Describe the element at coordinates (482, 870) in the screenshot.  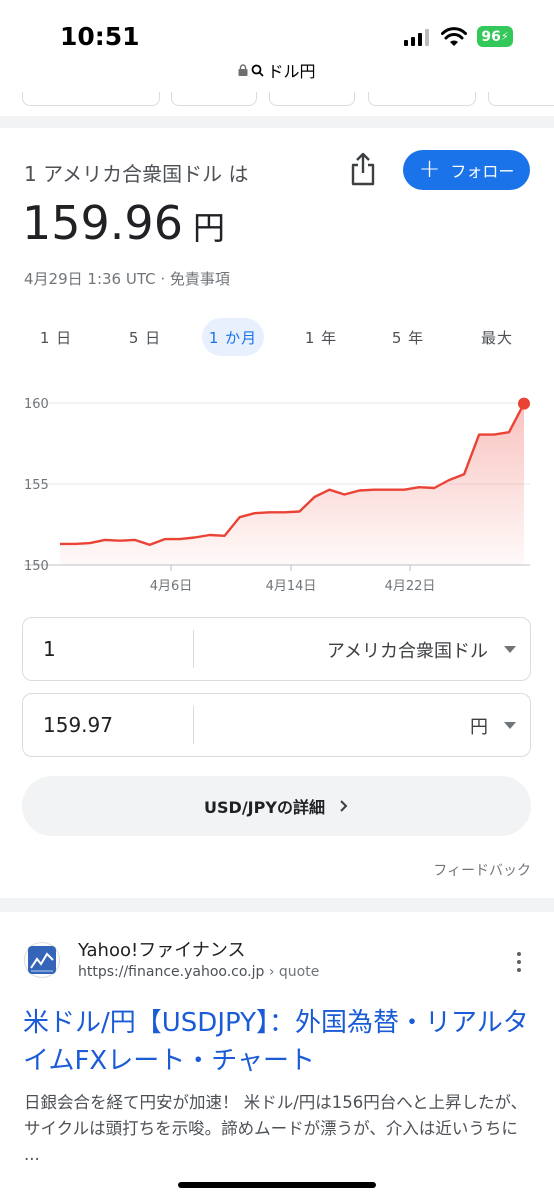
I see `feedback-link: フィードバック` at that location.